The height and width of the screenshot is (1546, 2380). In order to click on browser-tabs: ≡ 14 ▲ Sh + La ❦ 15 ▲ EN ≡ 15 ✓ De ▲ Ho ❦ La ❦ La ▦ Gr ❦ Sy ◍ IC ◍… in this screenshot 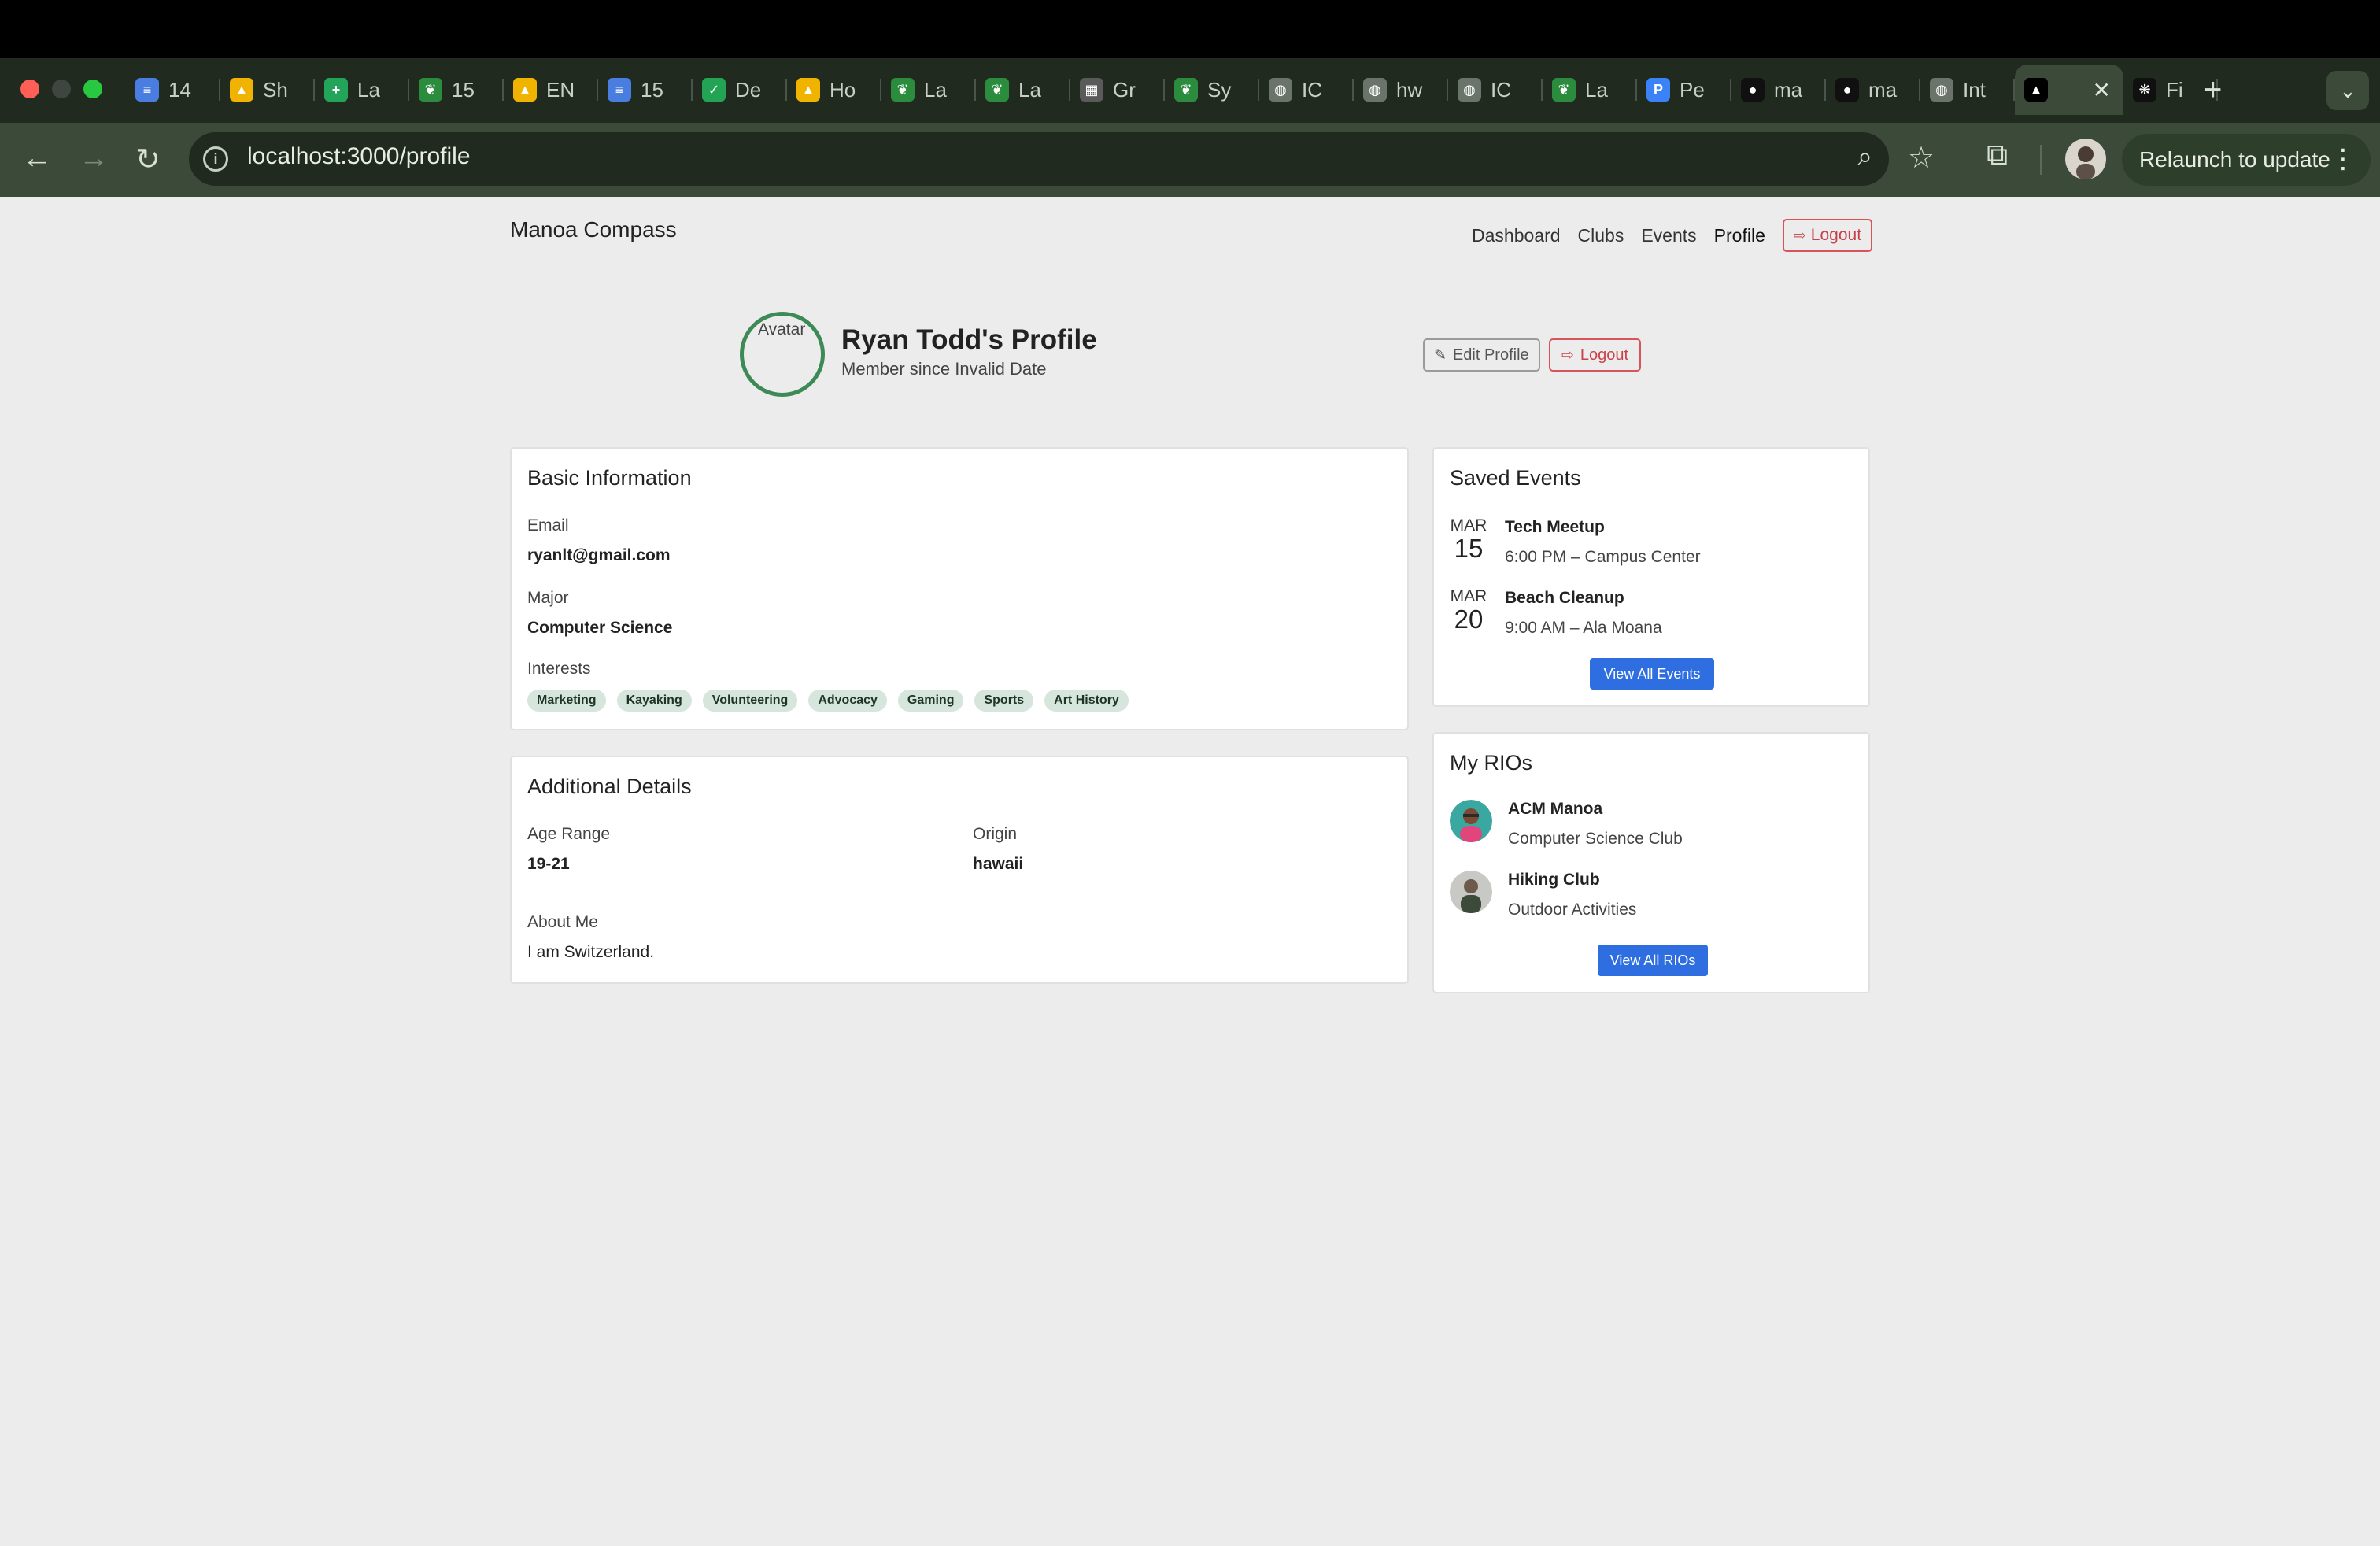, I will do `click(1172, 90)`.